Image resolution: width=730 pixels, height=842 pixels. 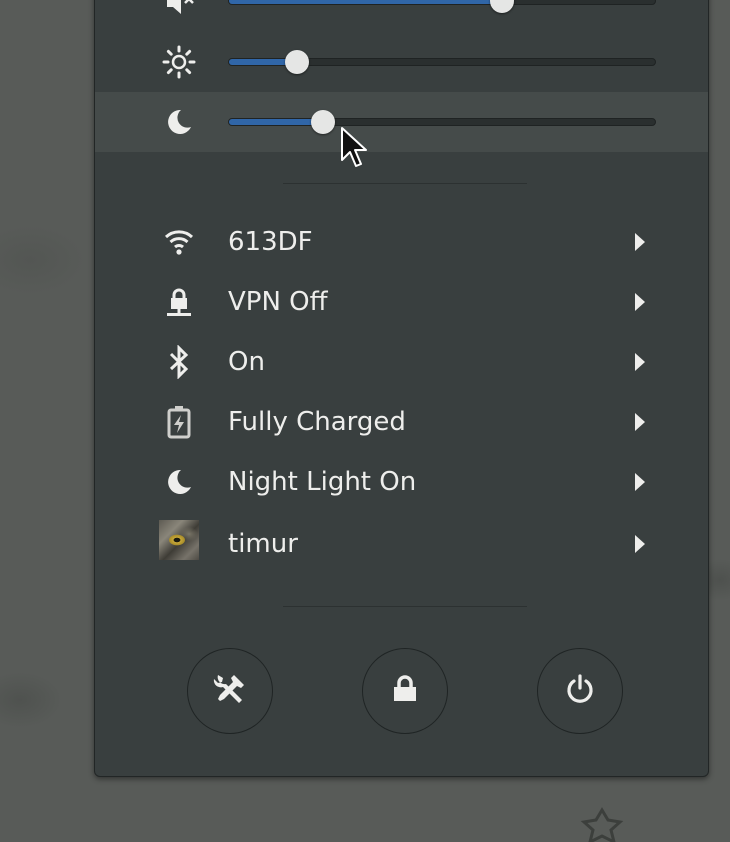 I want to click on night-light-menu-item: Night Light On, so click(x=401, y=482).